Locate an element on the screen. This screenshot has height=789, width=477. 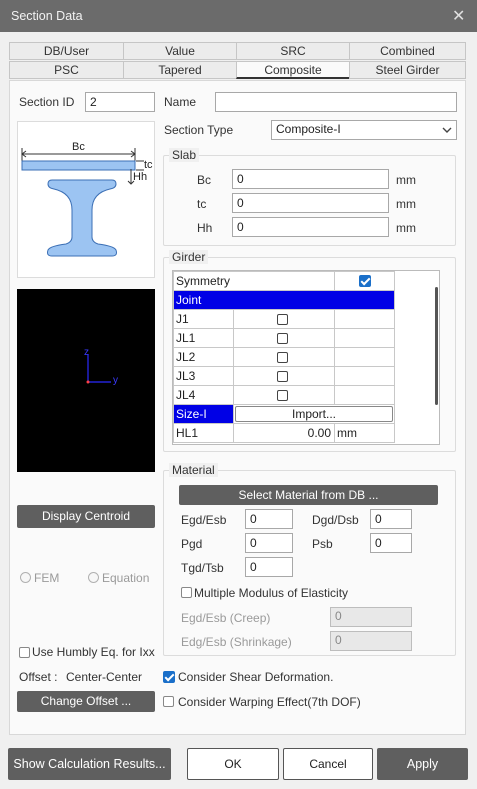
hl1-unit: mm is located at coordinates (364, 433).